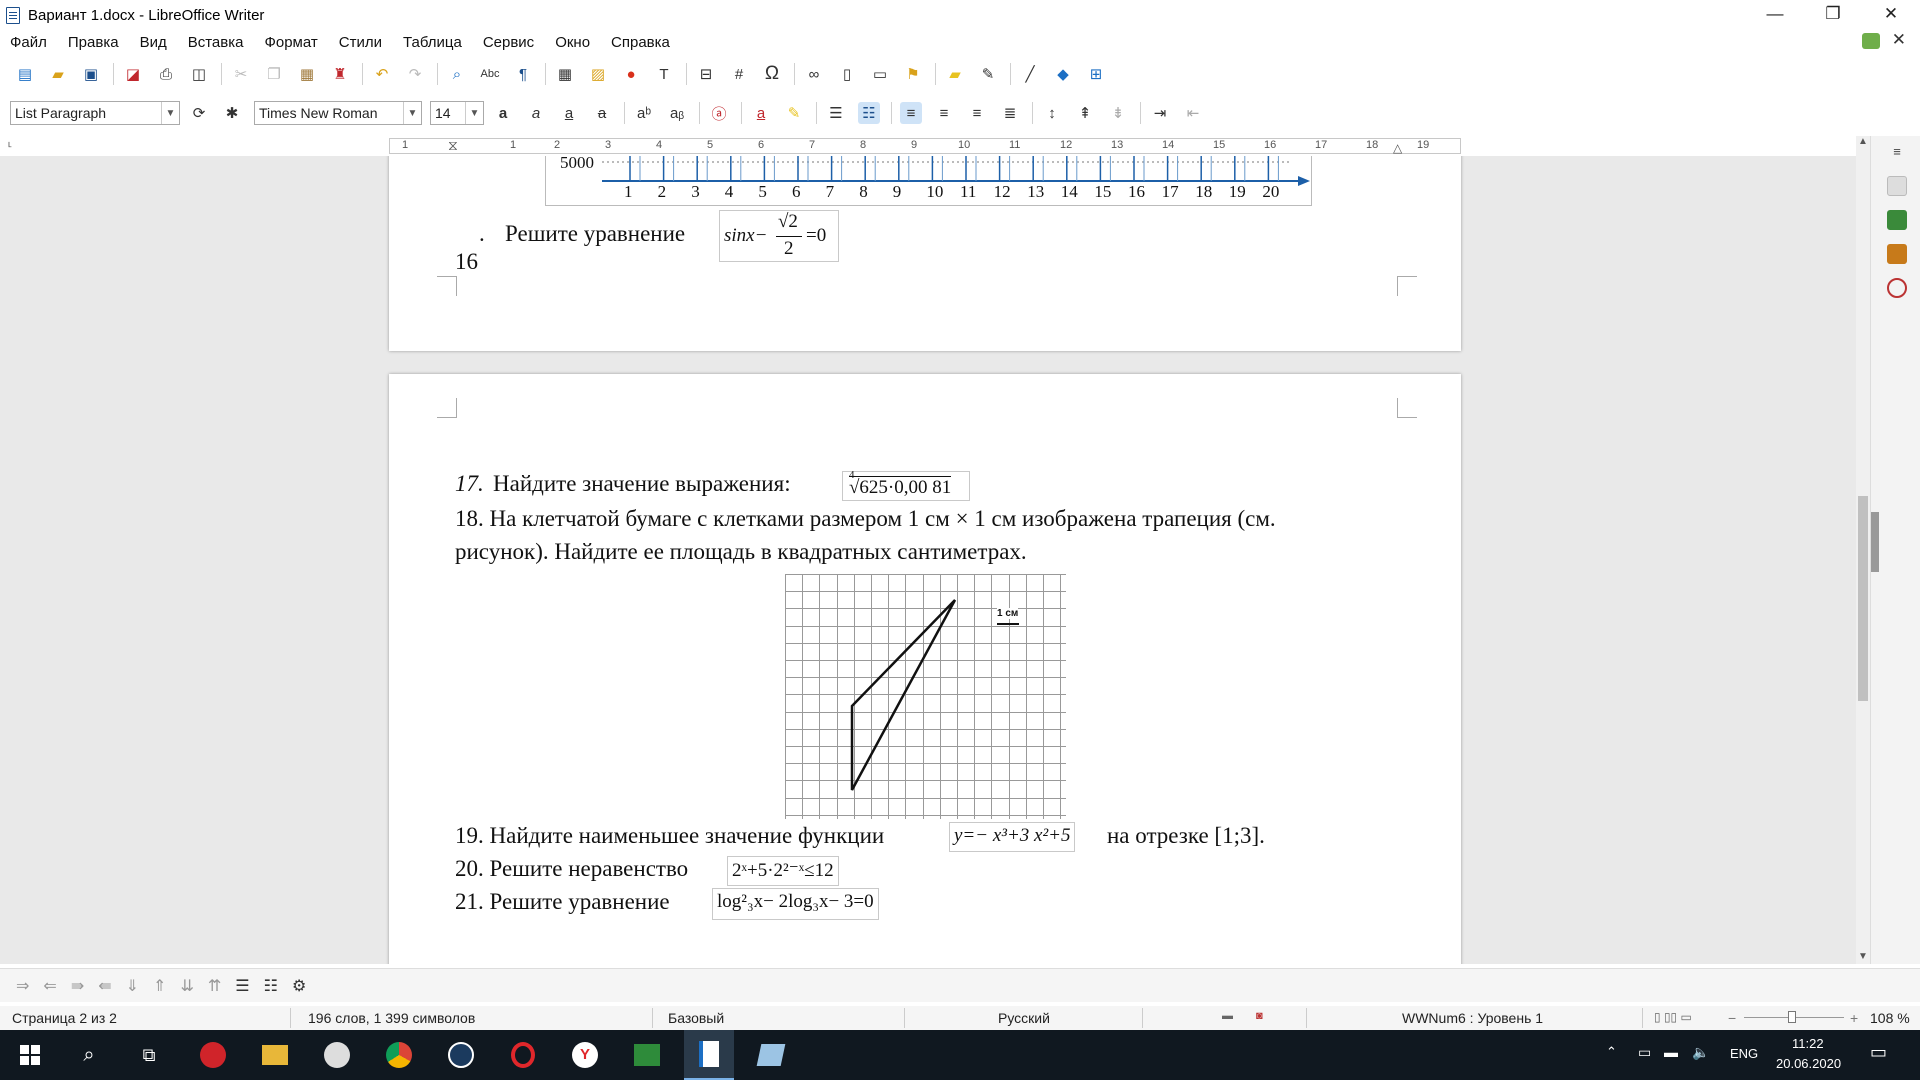 The height and width of the screenshot is (1080, 1920). What do you see at coordinates (944, 113) in the screenshot?
I see `align-center-icon: ≡` at bounding box center [944, 113].